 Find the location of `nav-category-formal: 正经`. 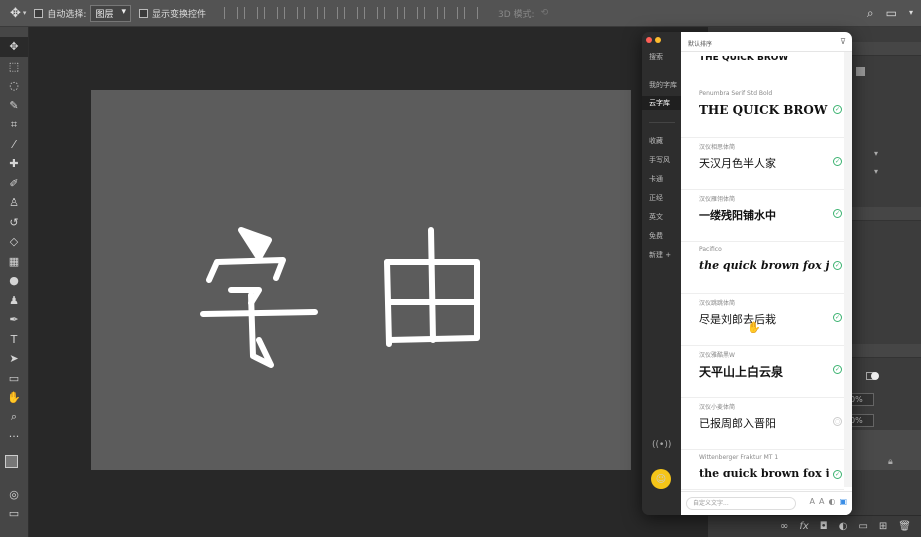

nav-category-formal: 正经 is located at coordinates (661, 198).